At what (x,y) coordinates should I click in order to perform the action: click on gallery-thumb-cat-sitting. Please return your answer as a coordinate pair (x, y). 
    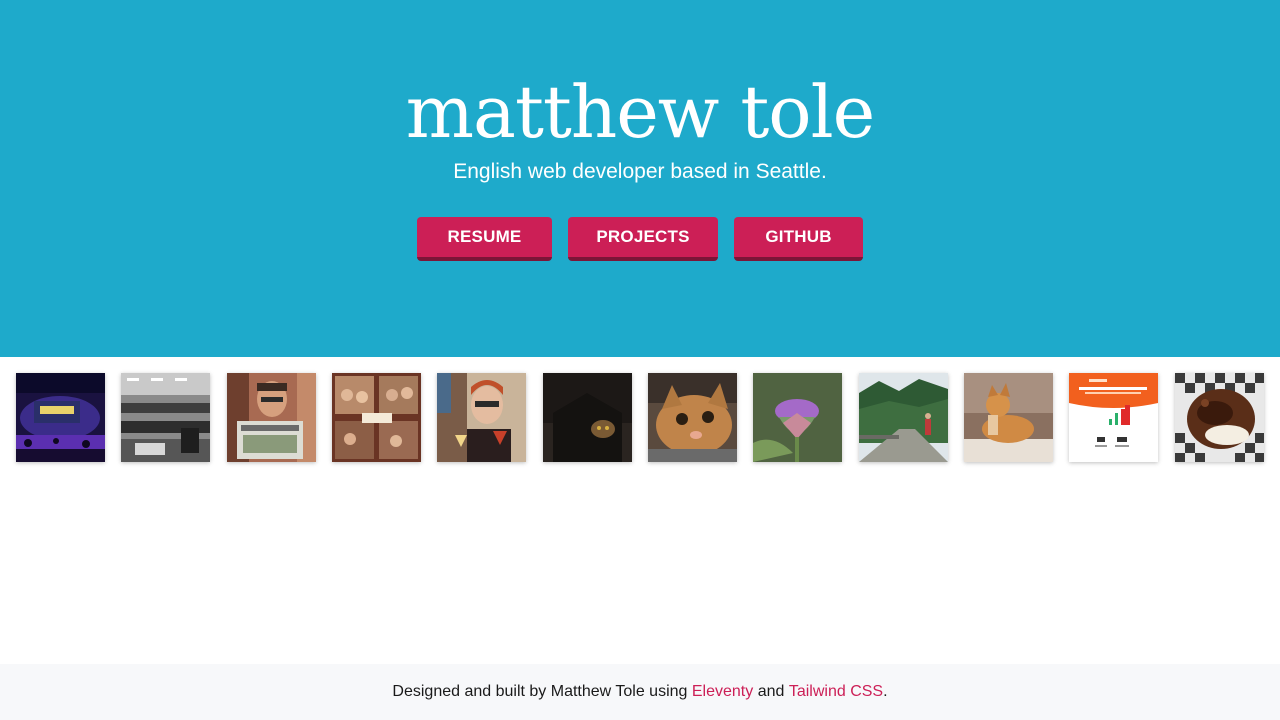
    Looking at the image, I should click on (1008, 417).